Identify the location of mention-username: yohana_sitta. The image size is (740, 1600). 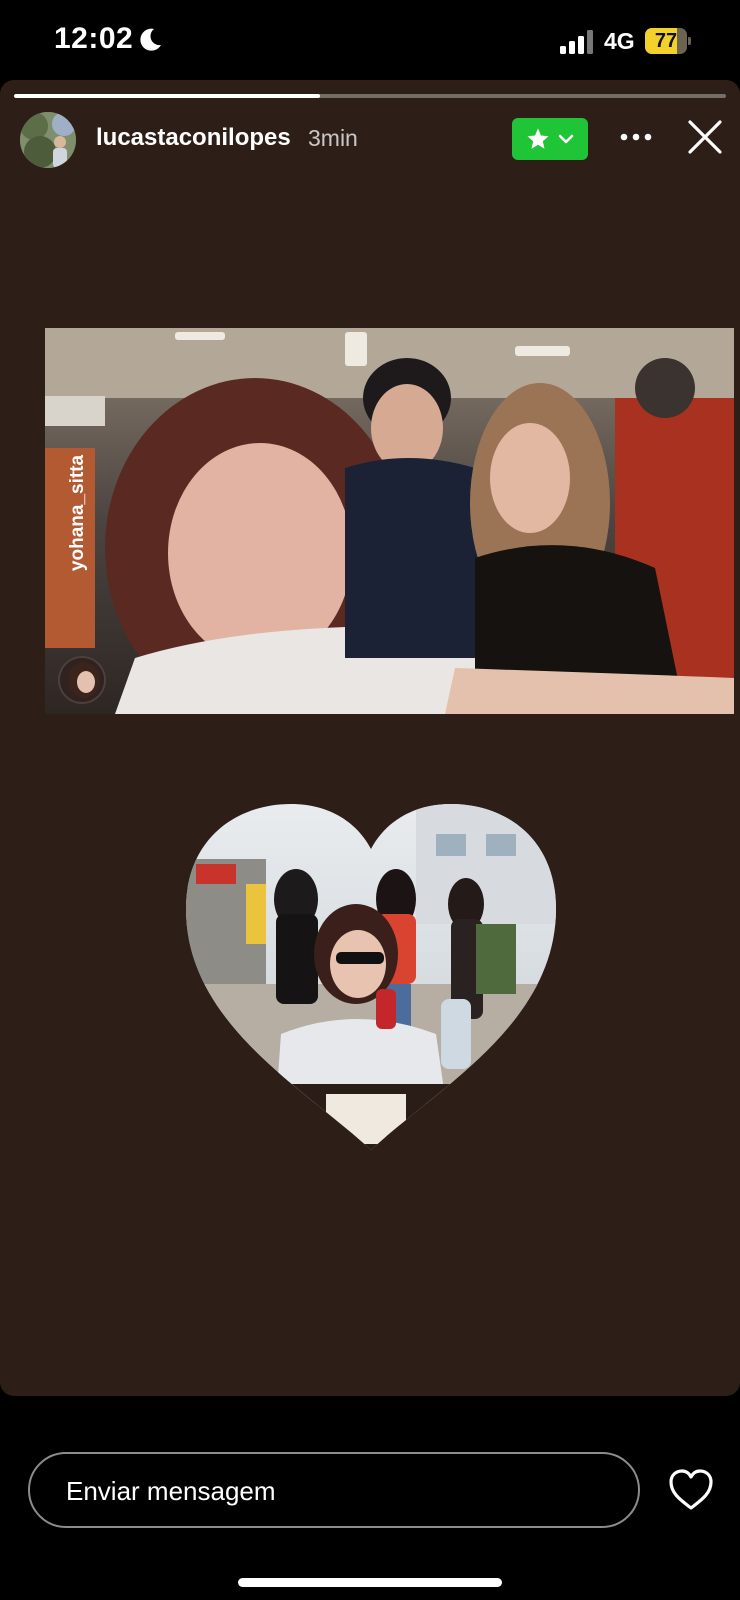
(77, 513).